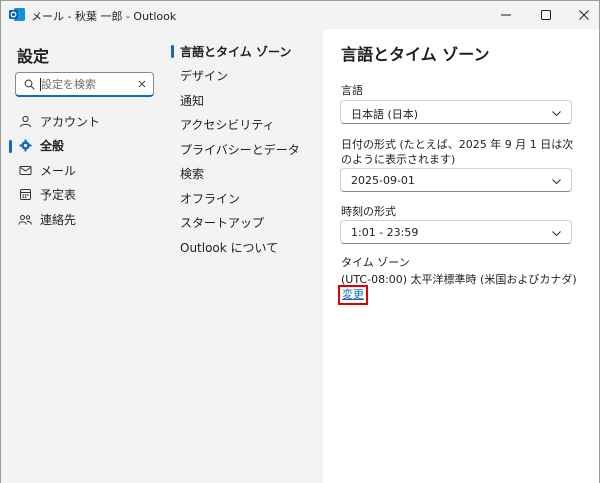 The height and width of the screenshot is (483, 600). I want to click on close-window-button, so click(580, 15).